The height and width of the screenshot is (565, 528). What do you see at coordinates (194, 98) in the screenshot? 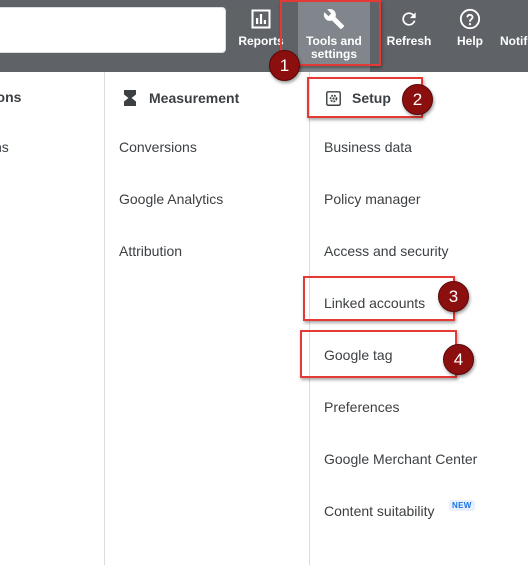
I see `measurement-heading-label: Measurement` at bounding box center [194, 98].